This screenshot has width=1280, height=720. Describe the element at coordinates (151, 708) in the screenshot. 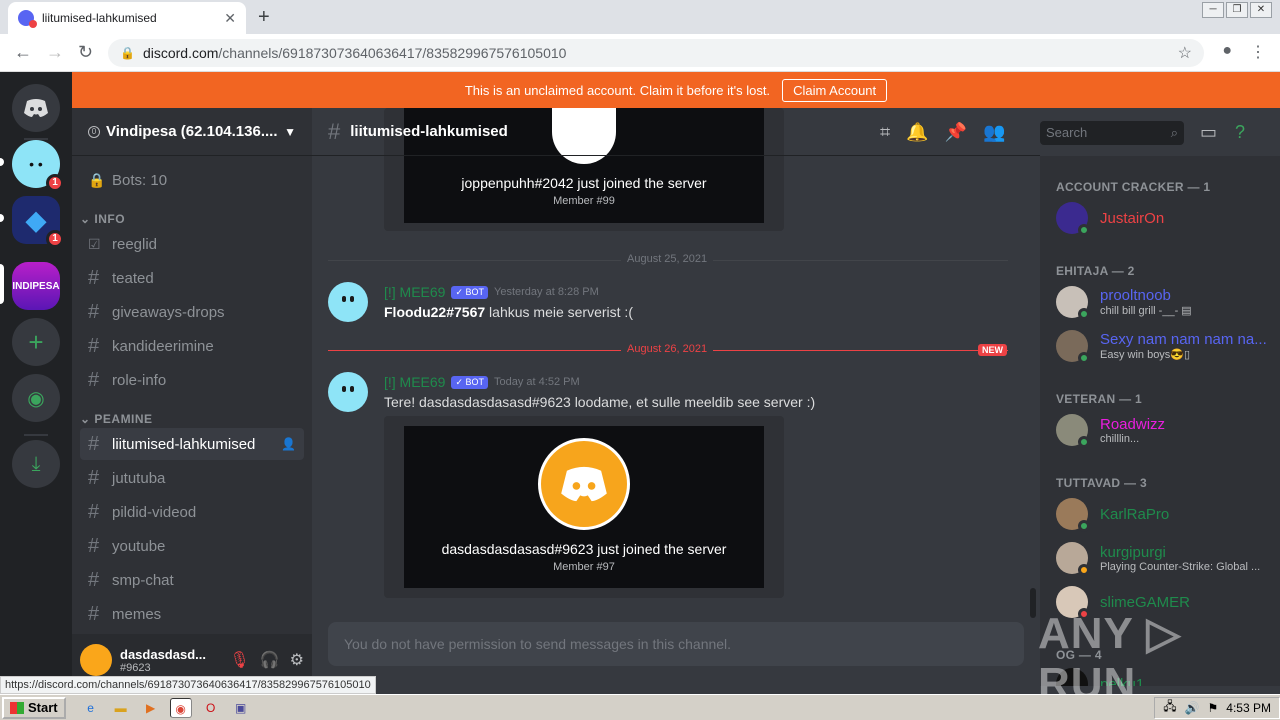

I see `media-player-icon: ▶` at that location.